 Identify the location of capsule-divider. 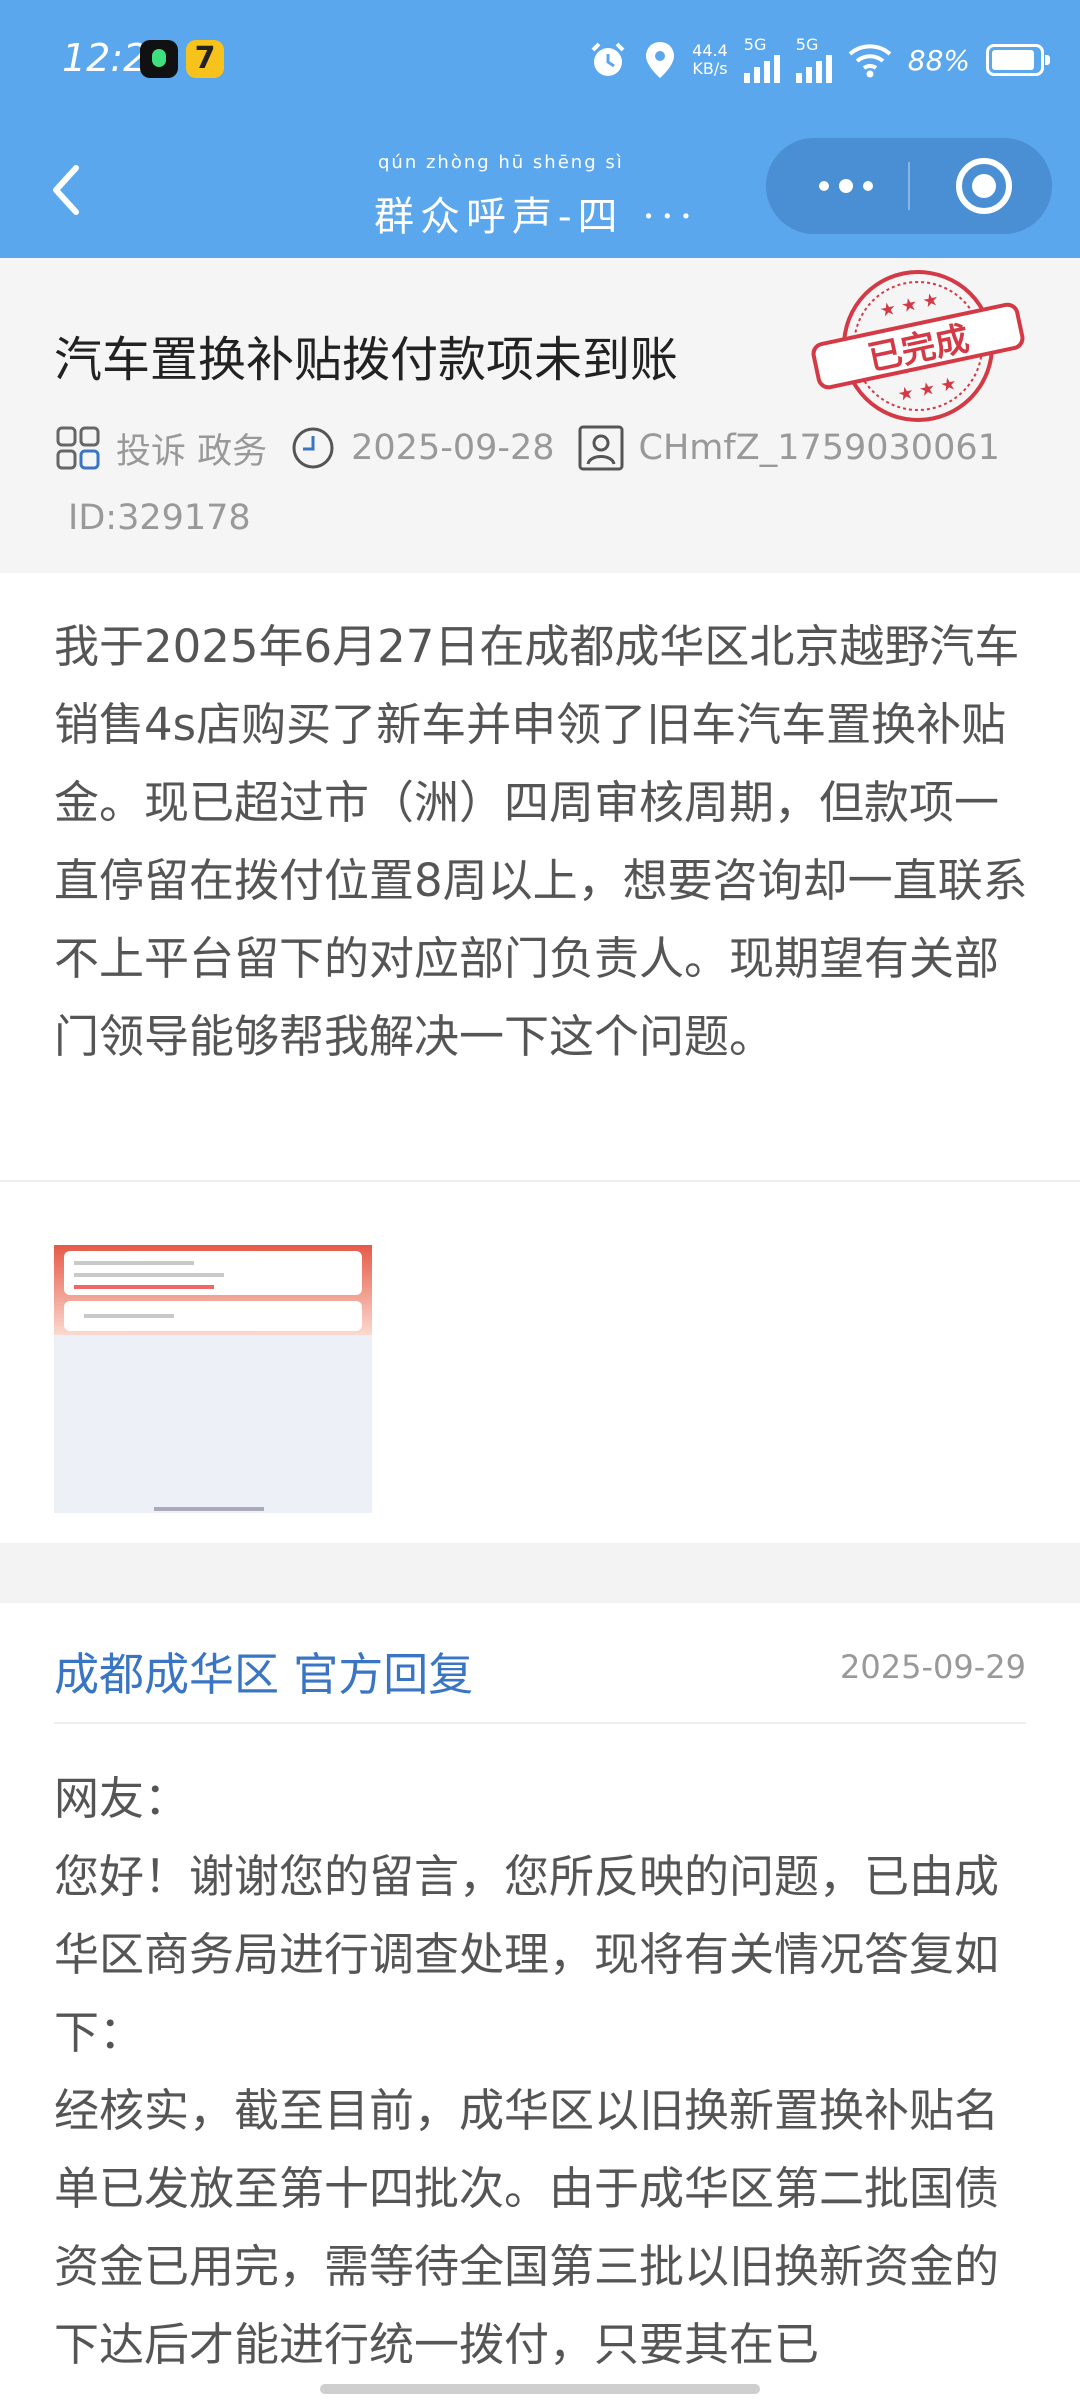
(909, 186).